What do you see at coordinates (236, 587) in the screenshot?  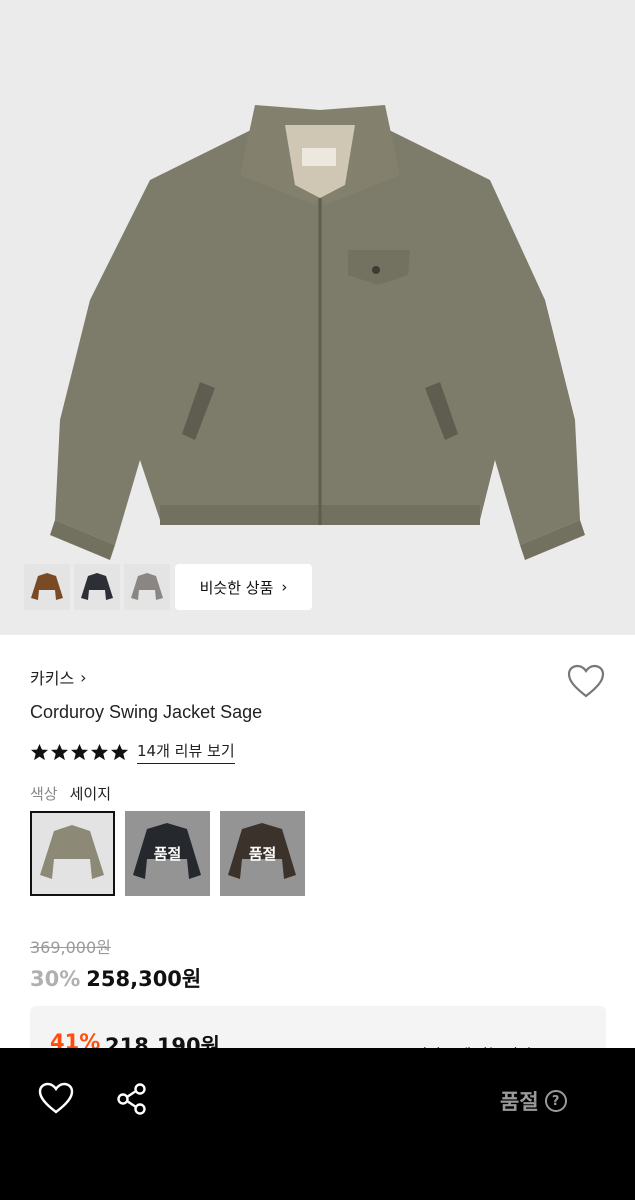 I see `similar-products-label: 비슷한 상품` at bounding box center [236, 587].